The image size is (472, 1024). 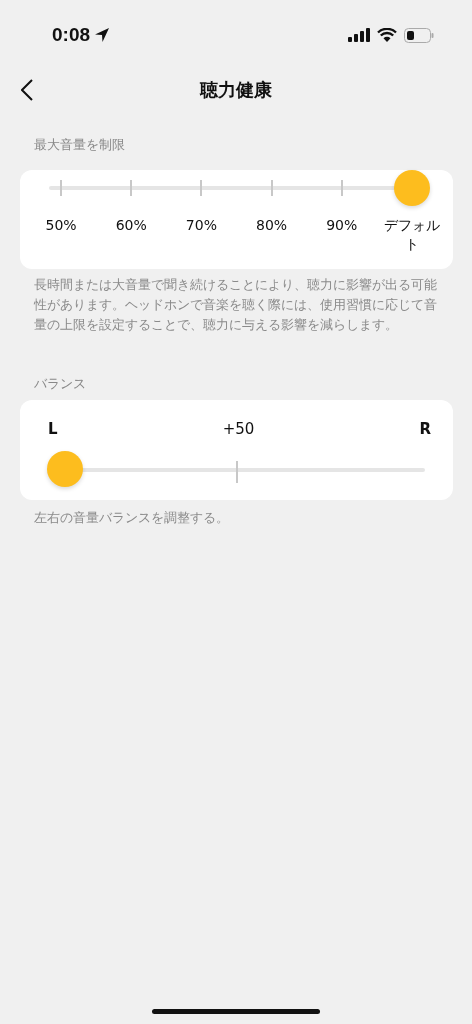 I want to click on location-arrow-icon, so click(x=102, y=35).